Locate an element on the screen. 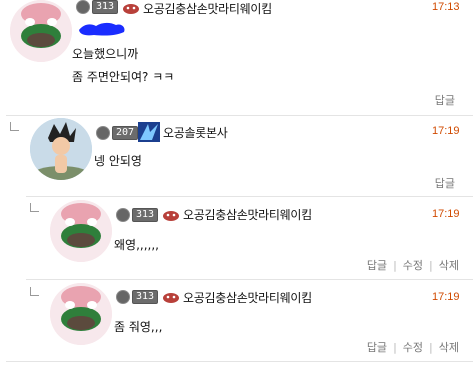 The image size is (473, 367). comment-text-line: 좀 주면안되여? ㅋㅋ is located at coordinates (123, 77).